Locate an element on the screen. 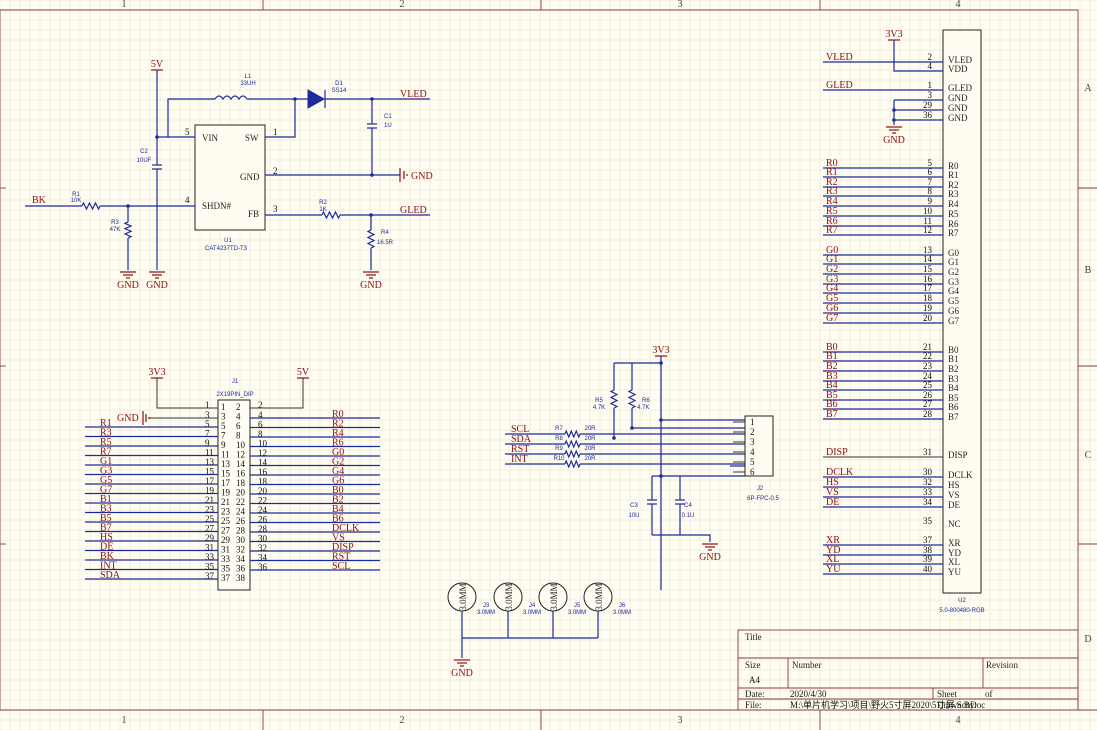  j2-pin-number: 6 is located at coordinates (752, 472).